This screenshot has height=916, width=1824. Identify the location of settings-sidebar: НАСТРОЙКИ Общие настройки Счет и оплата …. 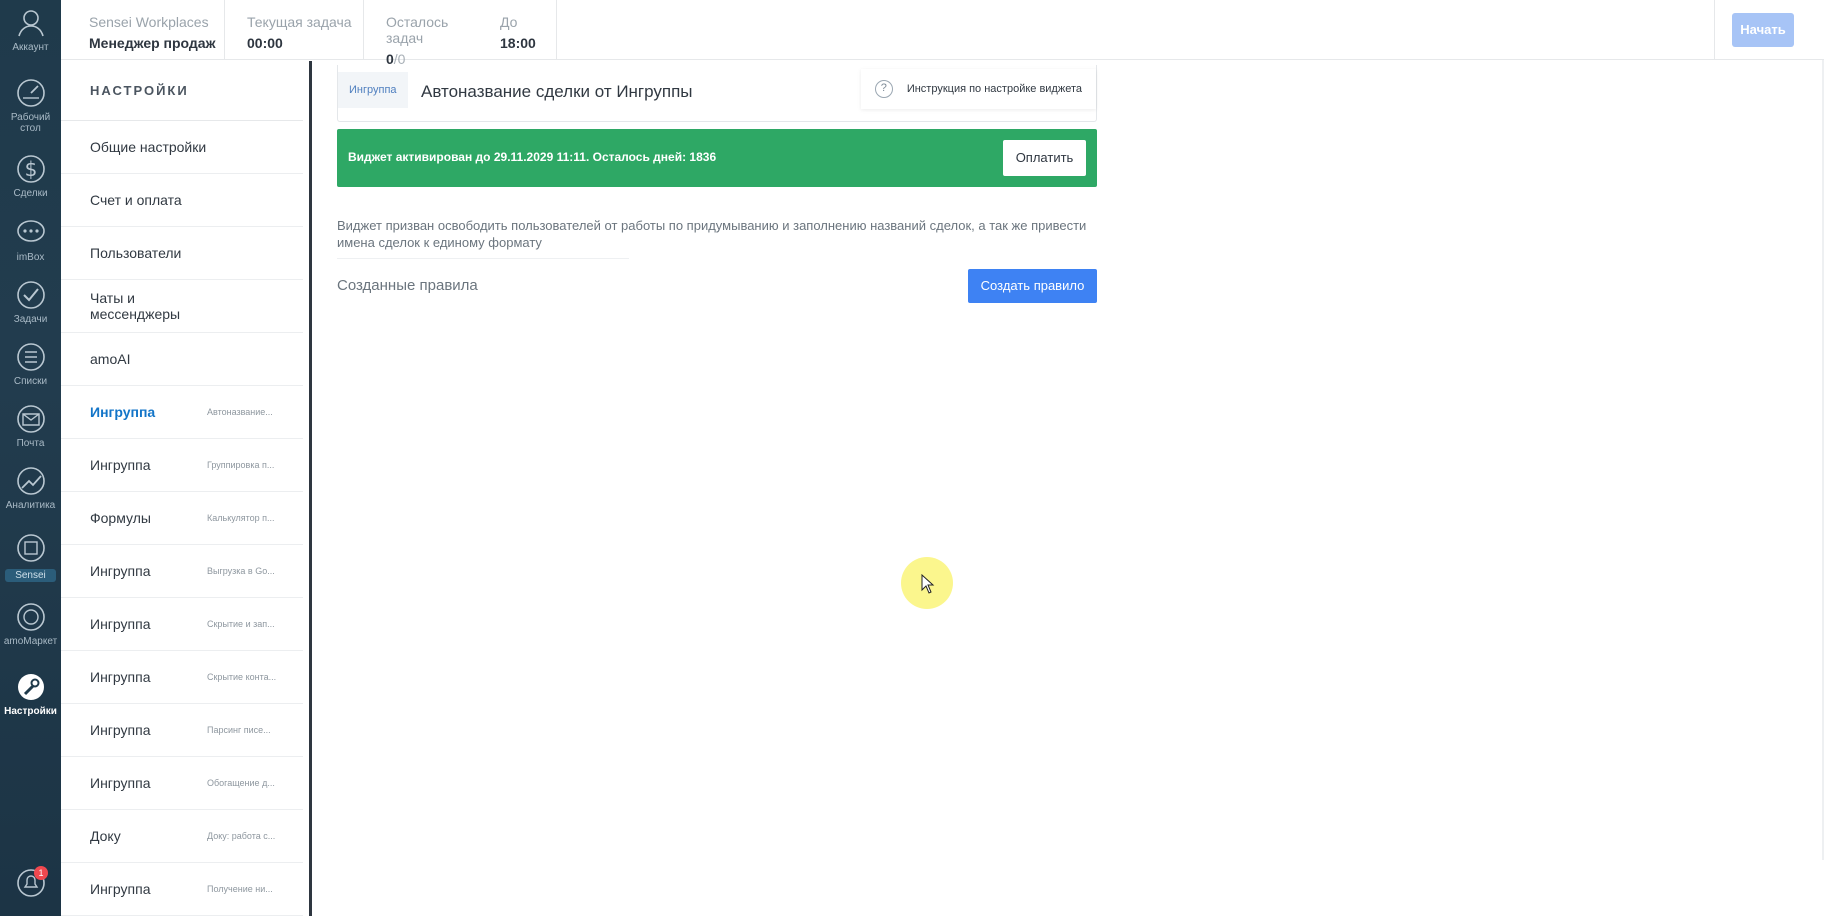
(186, 488).